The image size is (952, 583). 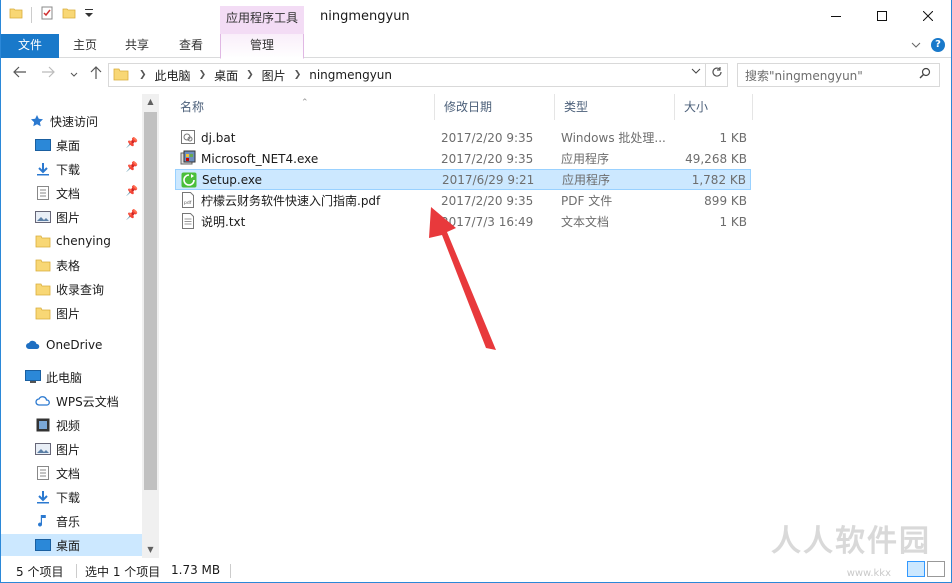 What do you see at coordinates (68, 521) in the screenshot?
I see `nav-label: 音乐` at bounding box center [68, 521].